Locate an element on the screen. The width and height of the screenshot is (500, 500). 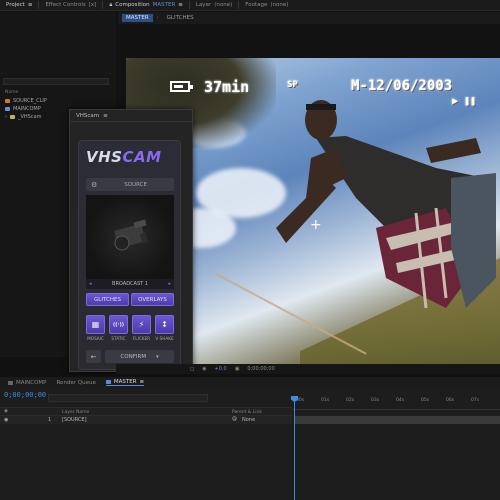
osd-date: M-12/06/2003 is located at coordinates (402, 86).